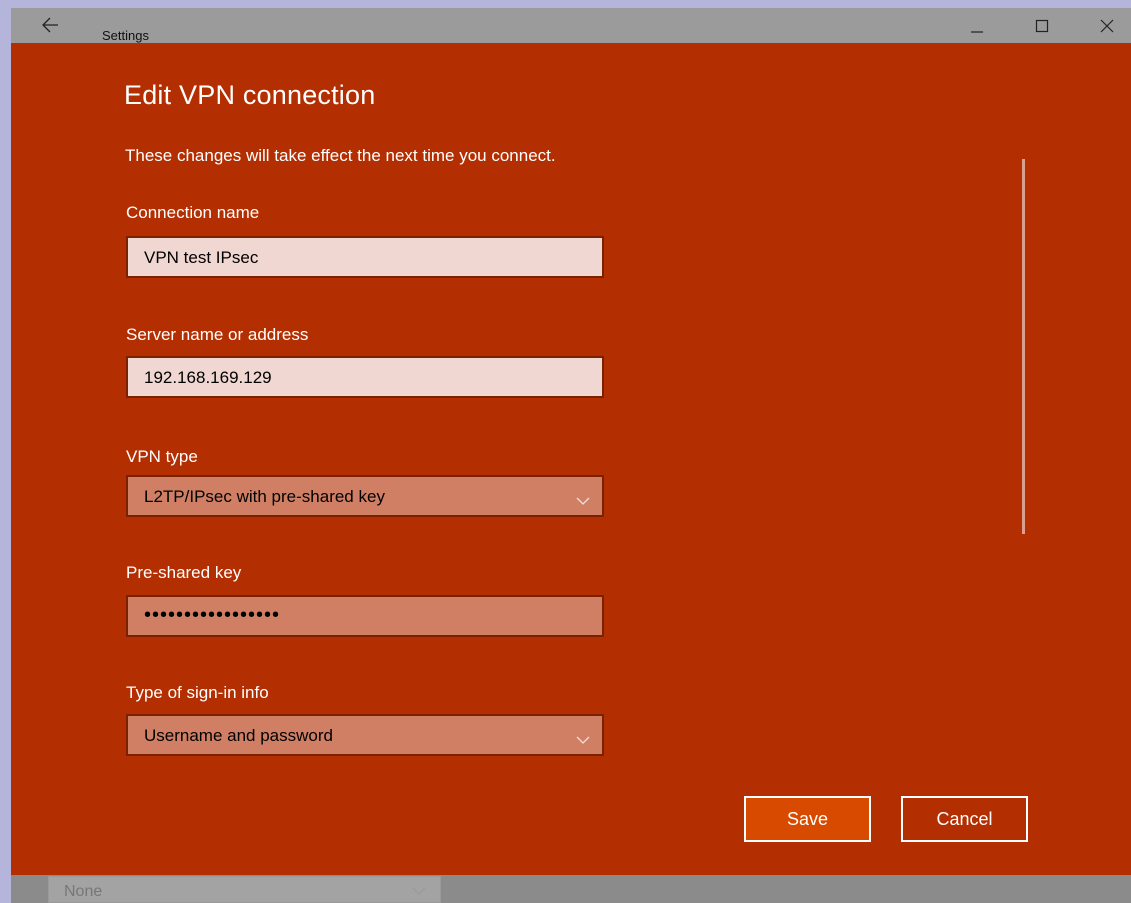 Image resolution: width=1131 pixels, height=903 pixels. What do you see at coordinates (250, 95) in the screenshot?
I see `dialog-heading: Edit VPN connection` at bounding box center [250, 95].